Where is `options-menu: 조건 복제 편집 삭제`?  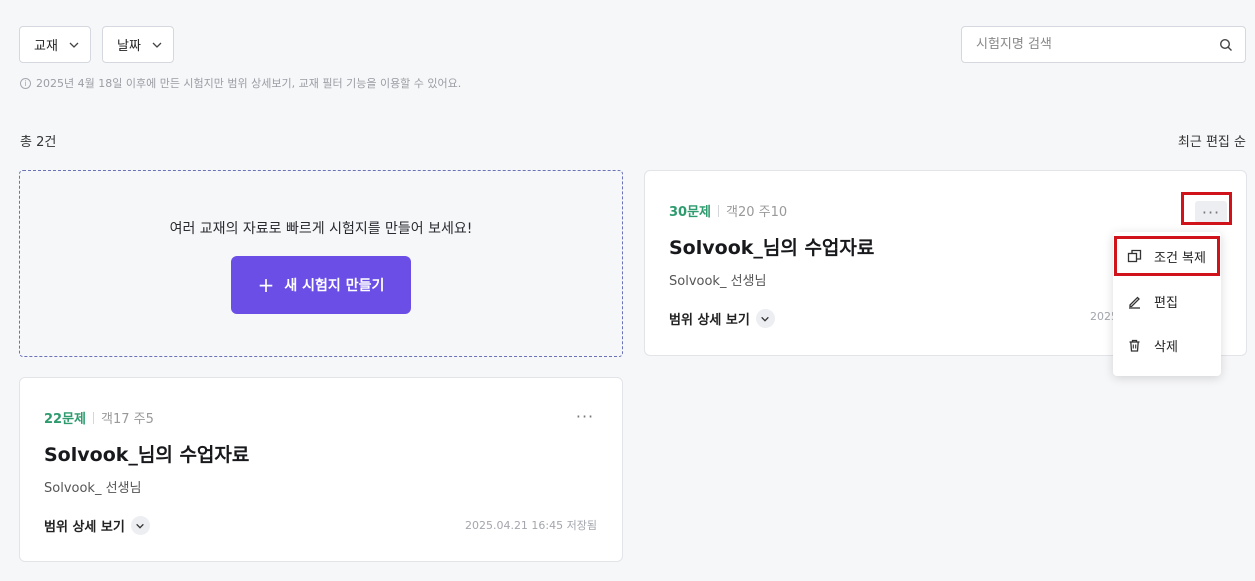
options-menu: 조건 복제 편집 삭제 is located at coordinates (1167, 304).